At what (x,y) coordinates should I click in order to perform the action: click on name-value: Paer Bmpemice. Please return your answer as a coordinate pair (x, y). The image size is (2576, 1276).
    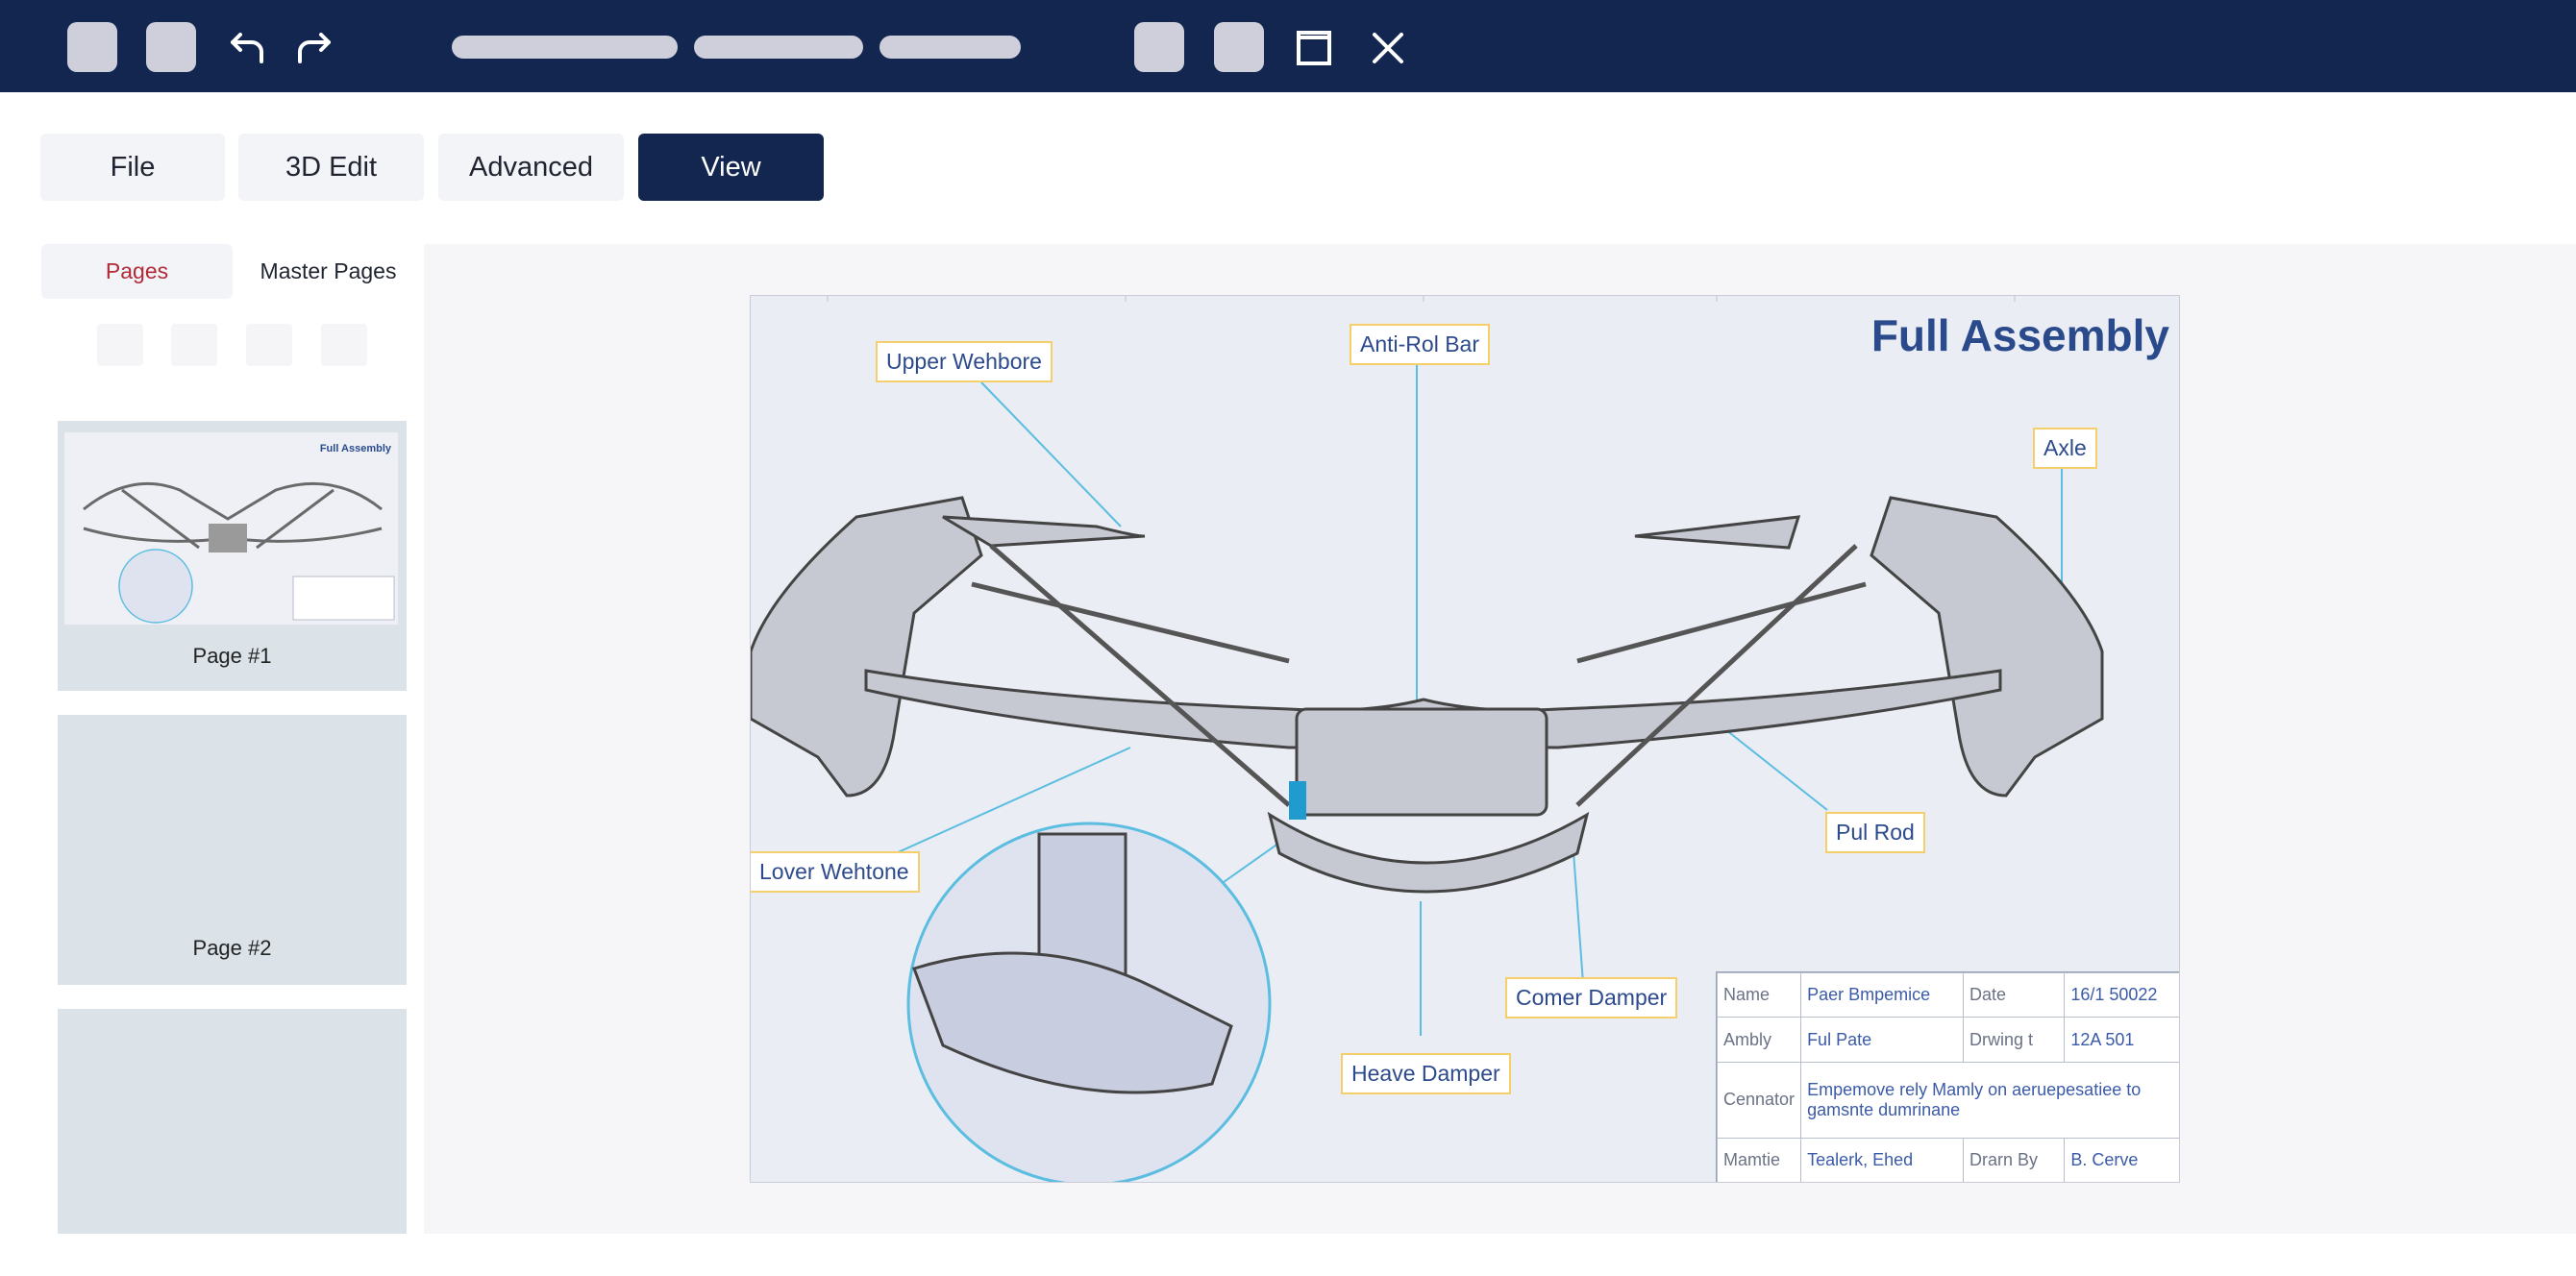
    Looking at the image, I should click on (1882, 994).